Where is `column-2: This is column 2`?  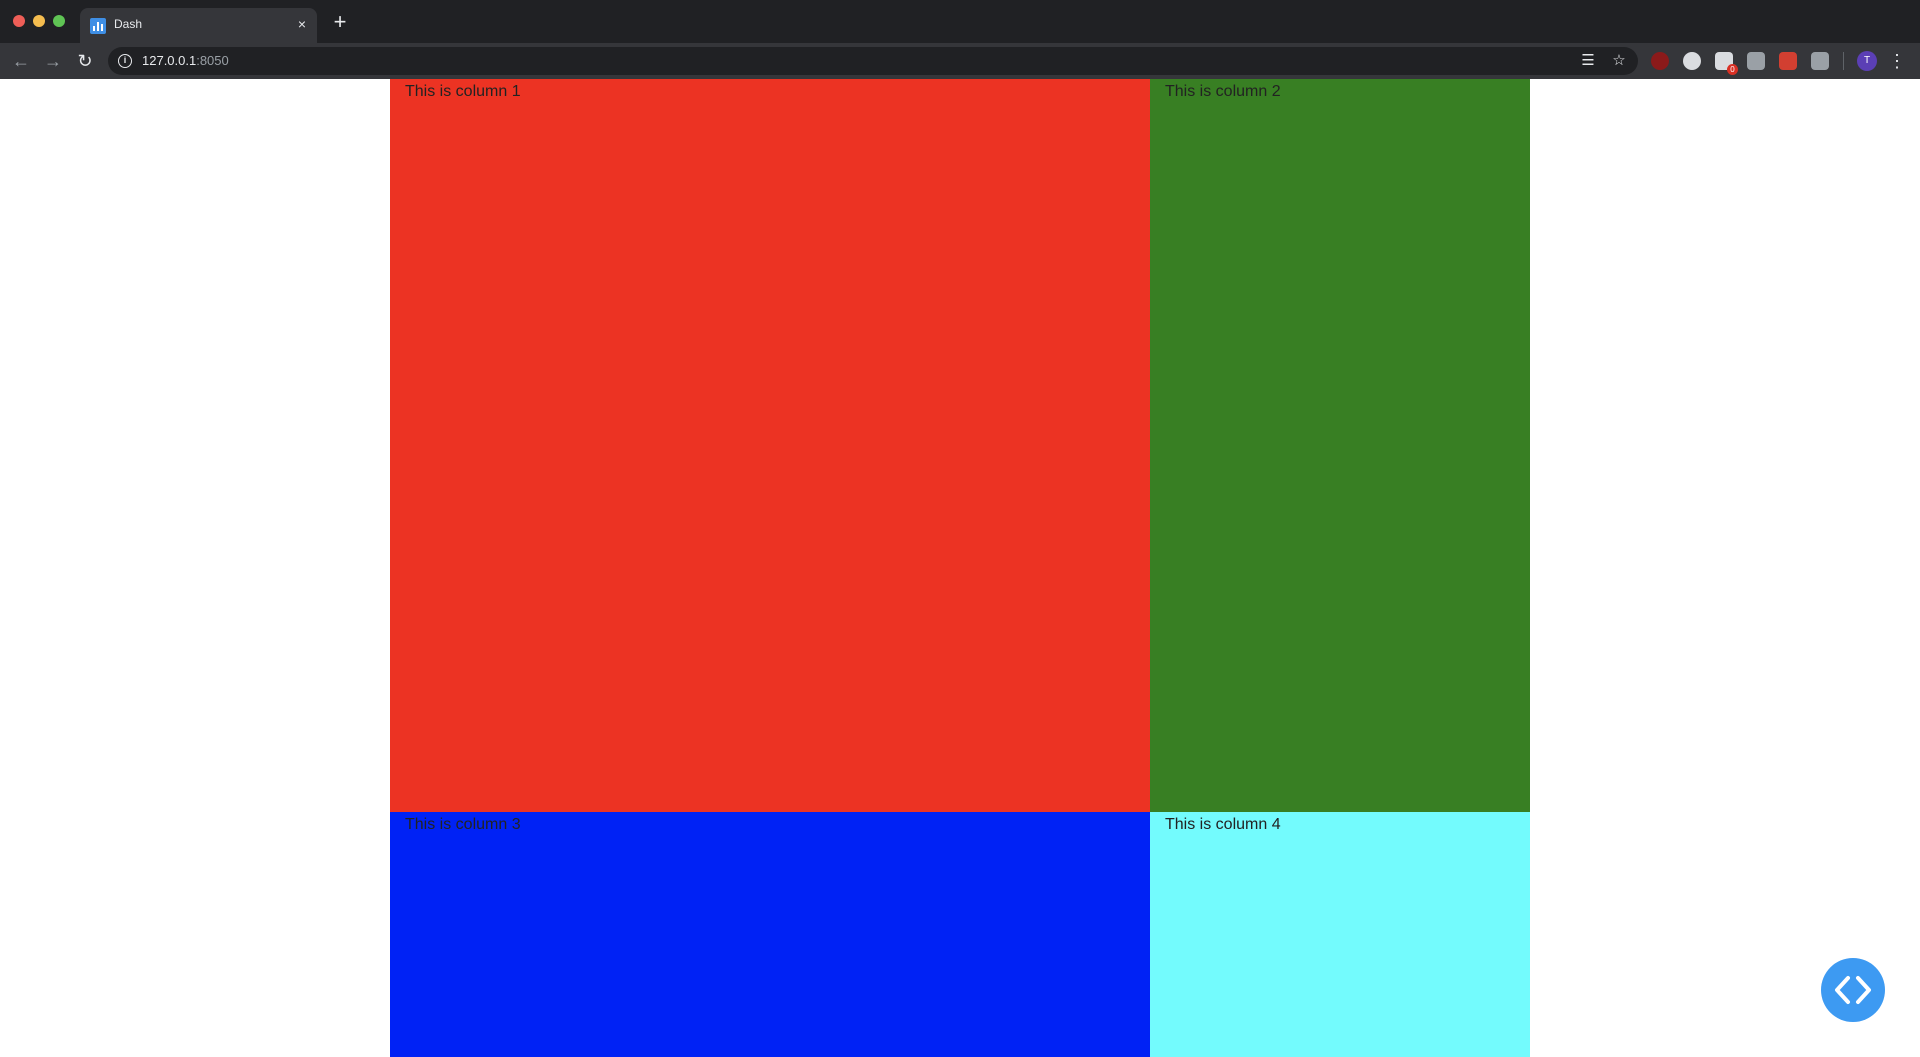
column-2: This is column 2 is located at coordinates (1340, 445).